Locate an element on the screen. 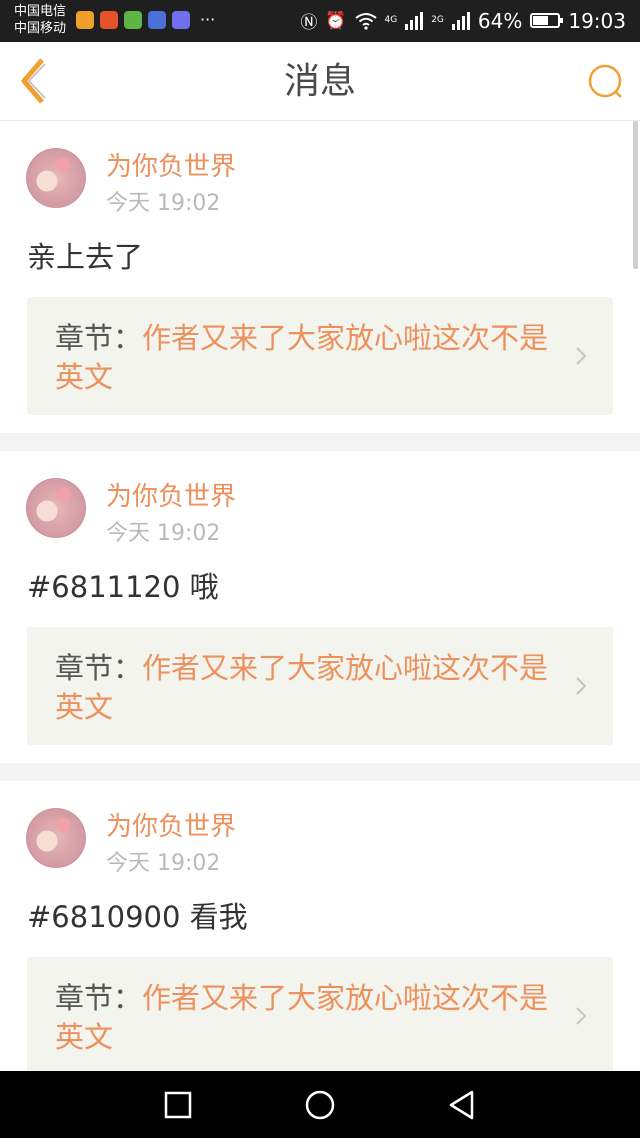 The height and width of the screenshot is (1138, 640). recent-apps-icon is located at coordinates (178, 1105).